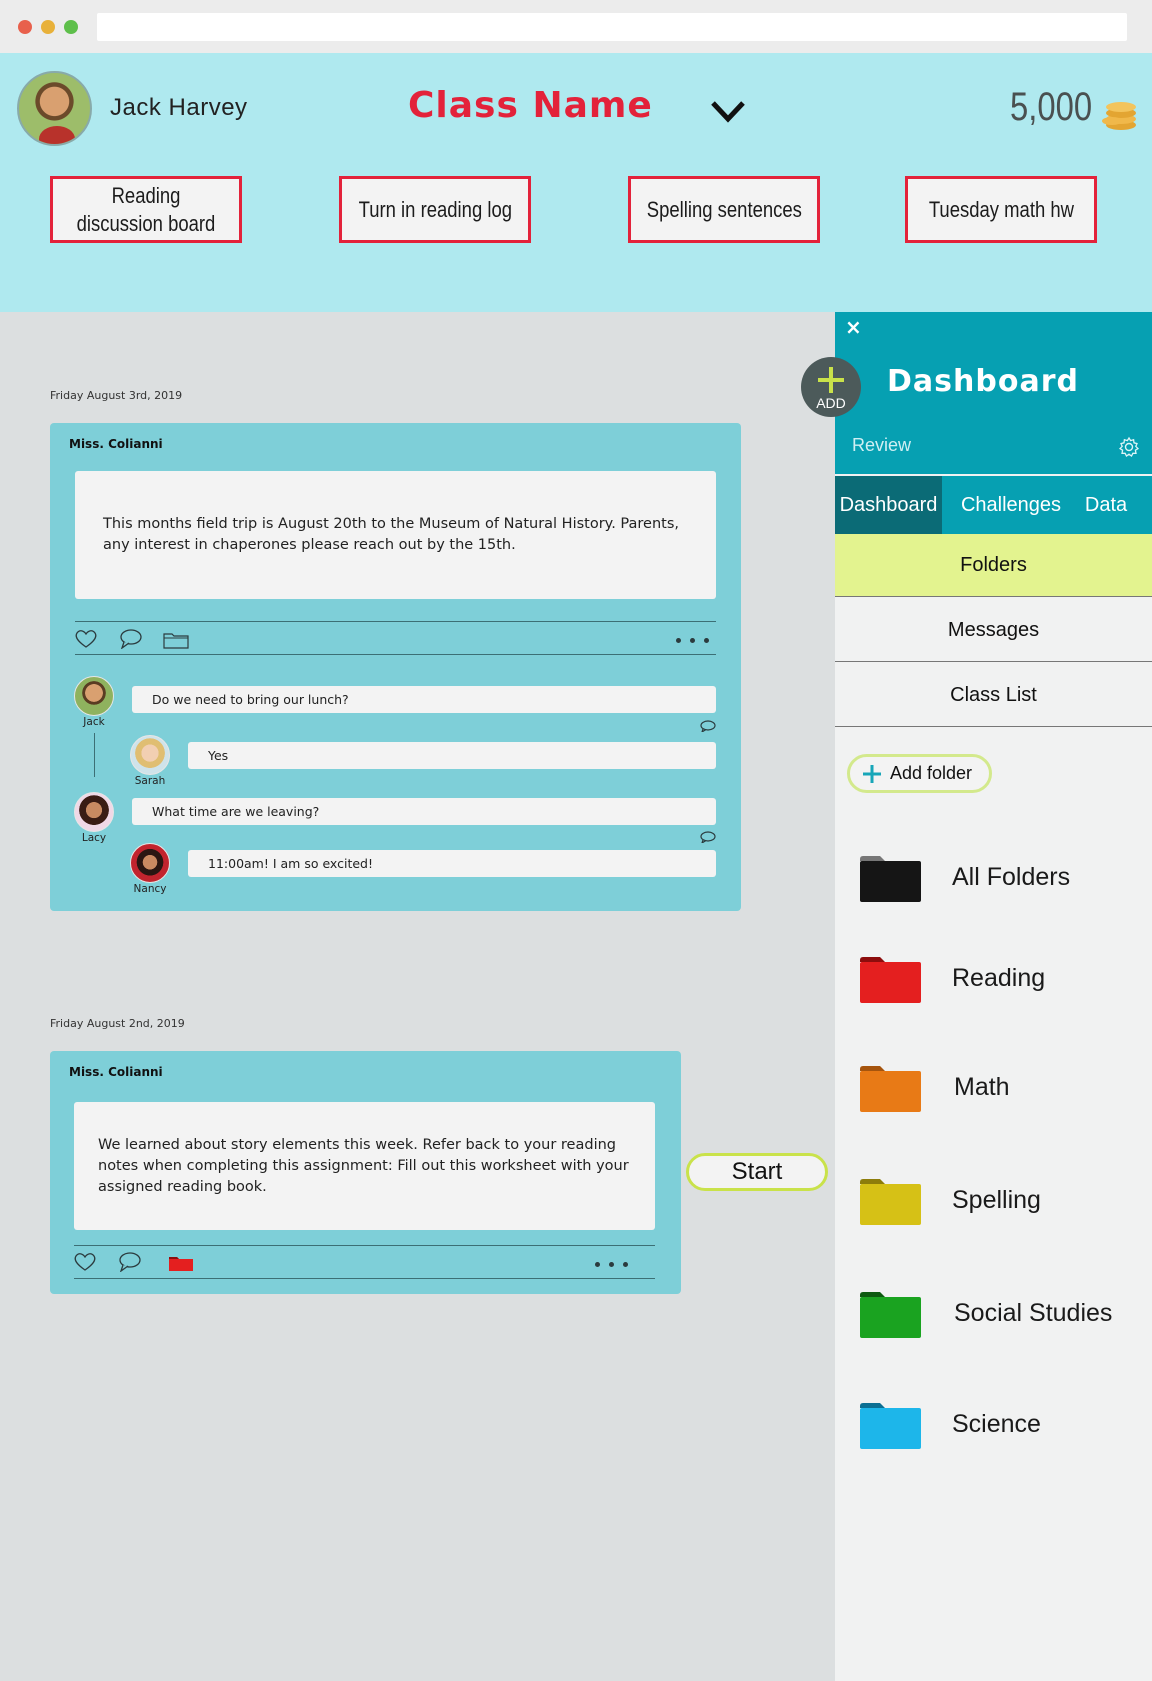 The width and height of the screenshot is (1152, 1681). I want to click on class-name: Class Name, so click(530, 105).